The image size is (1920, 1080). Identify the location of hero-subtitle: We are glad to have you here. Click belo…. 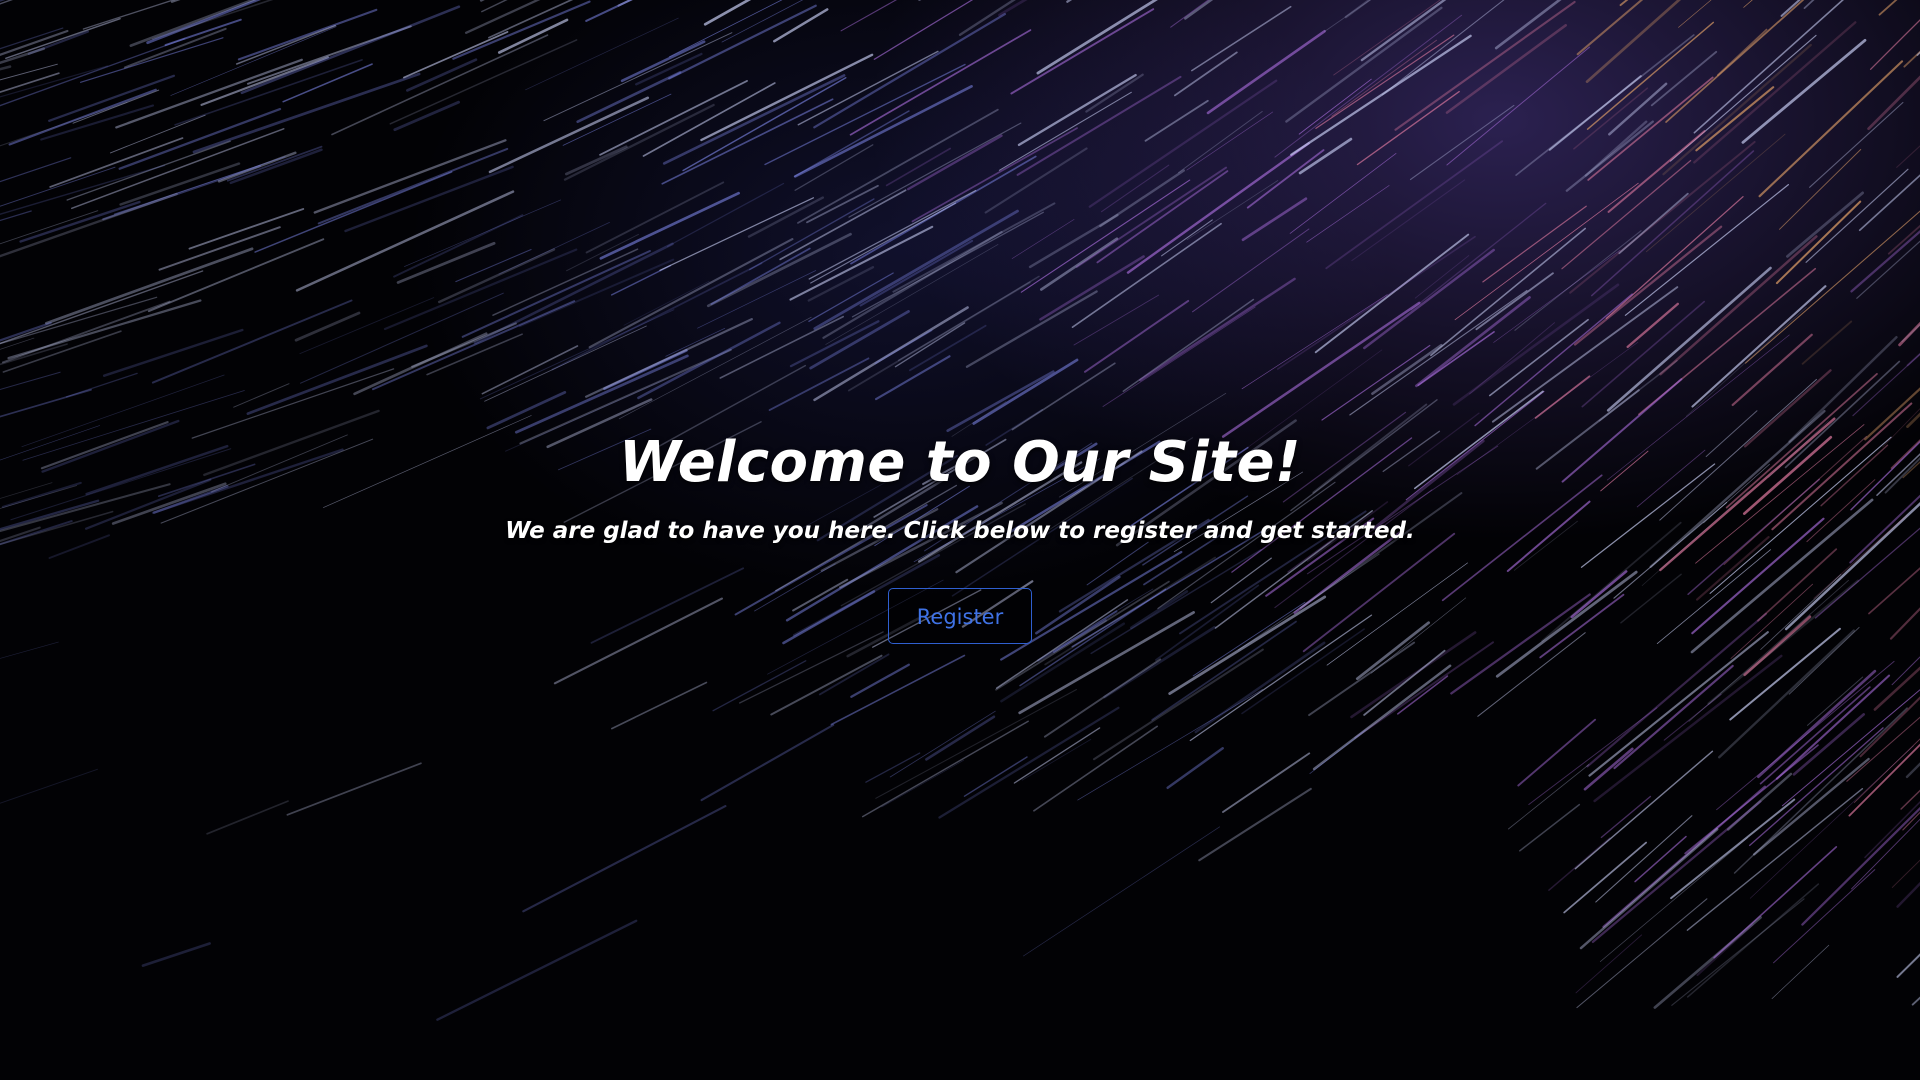
(960, 531).